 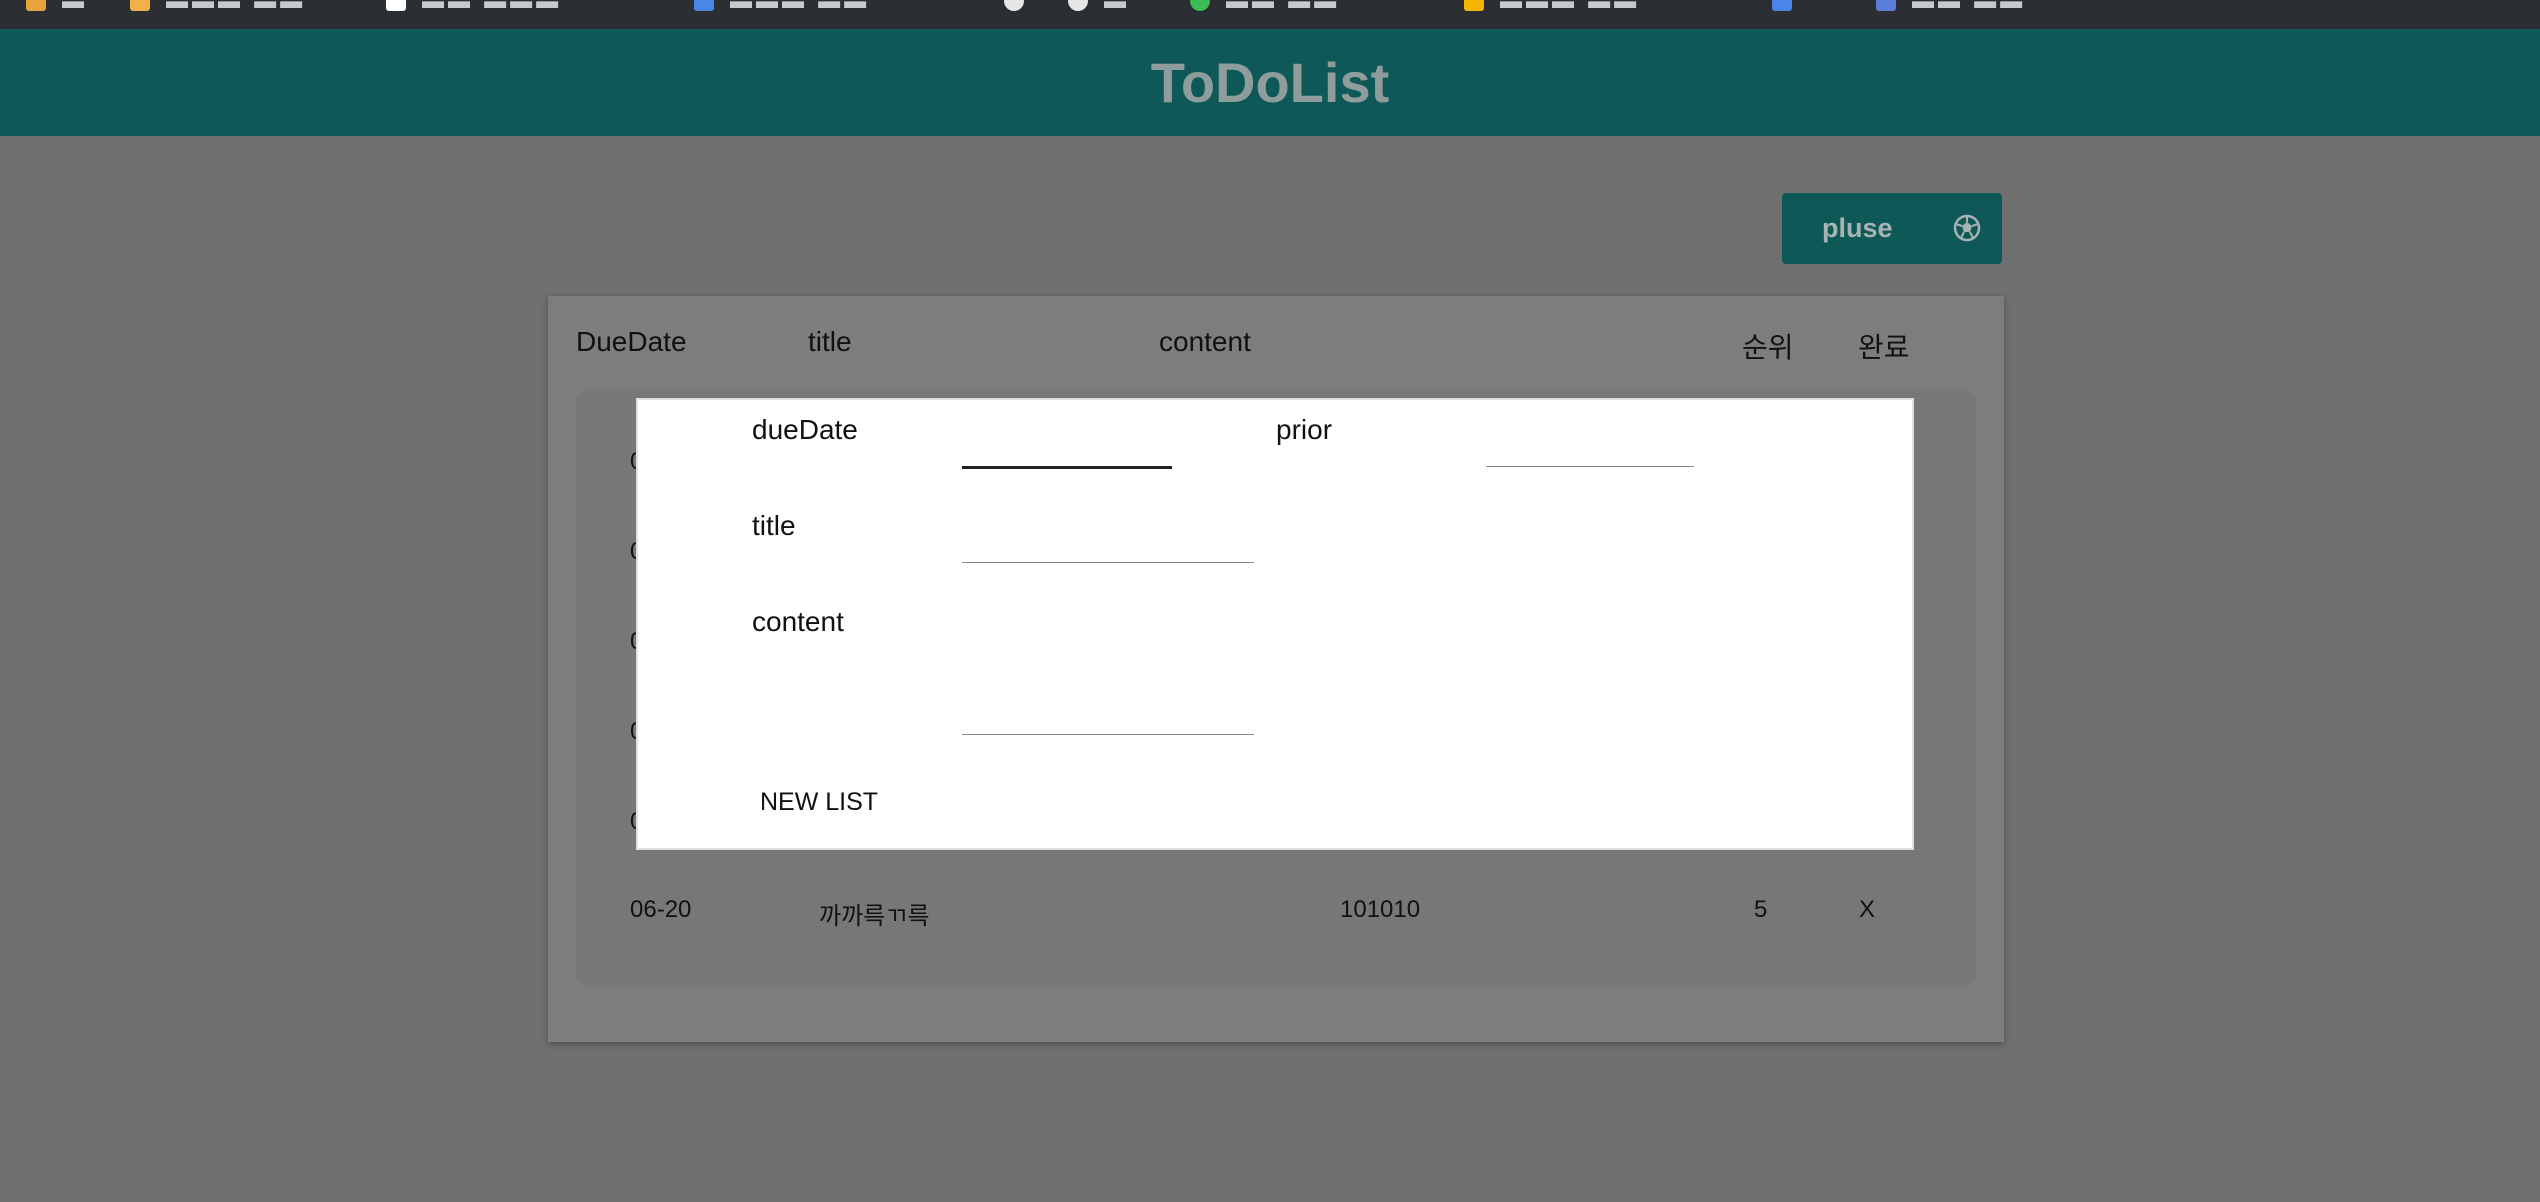 What do you see at coordinates (819, 802) in the screenshot?
I see `new-list-button: NEW LIST` at bounding box center [819, 802].